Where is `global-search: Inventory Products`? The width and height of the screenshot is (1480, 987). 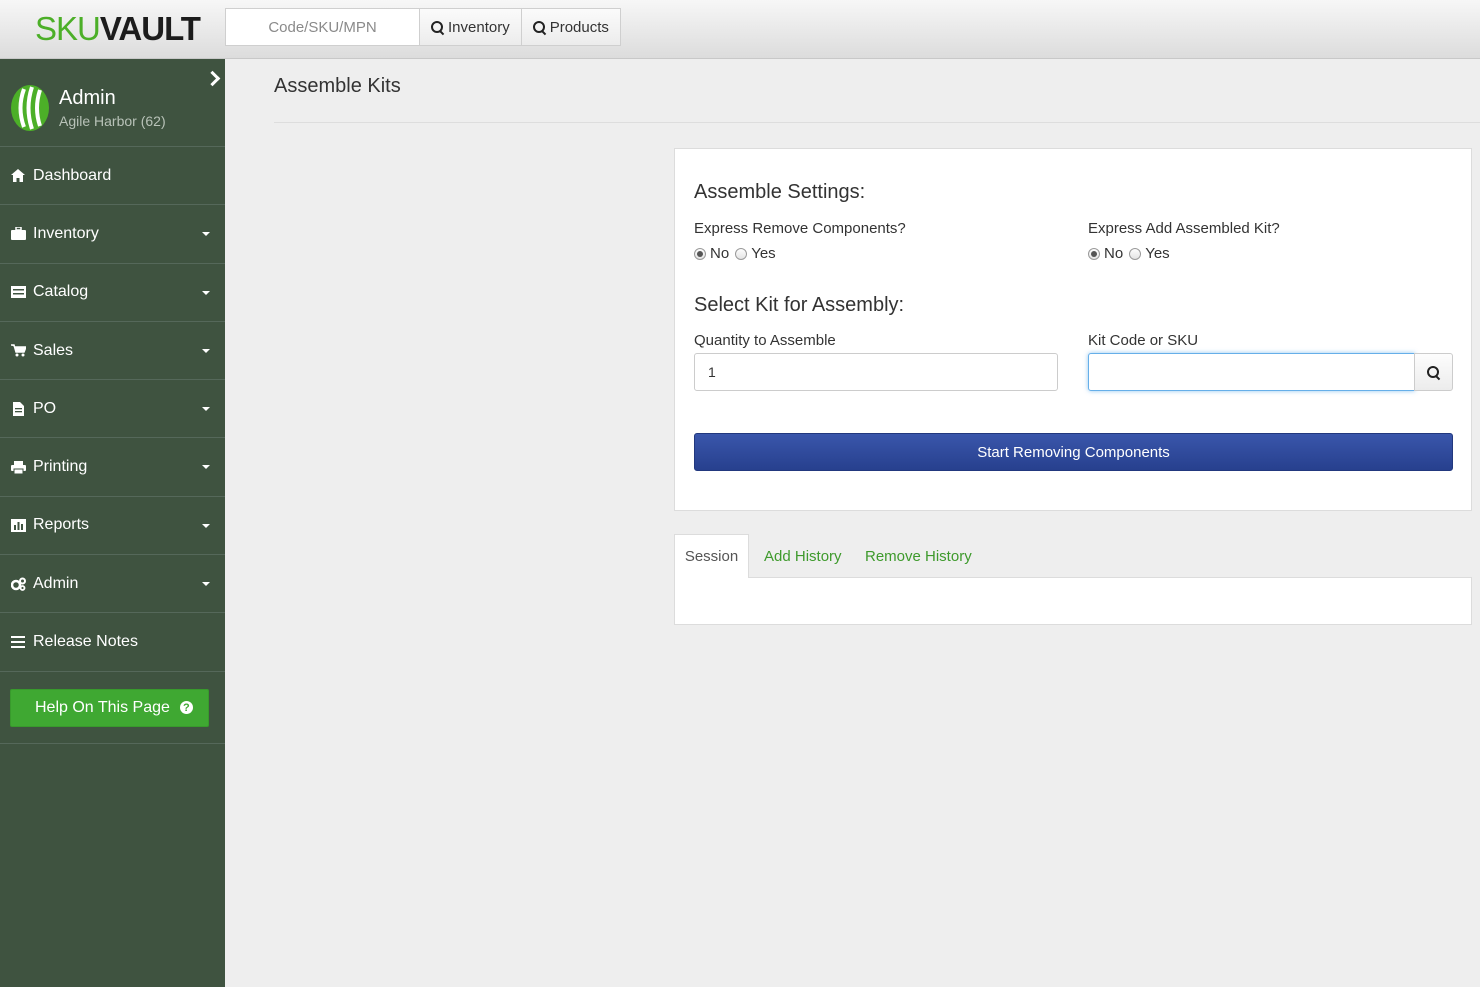 global-search: Inventory Products is located at coordinates (423, 27).